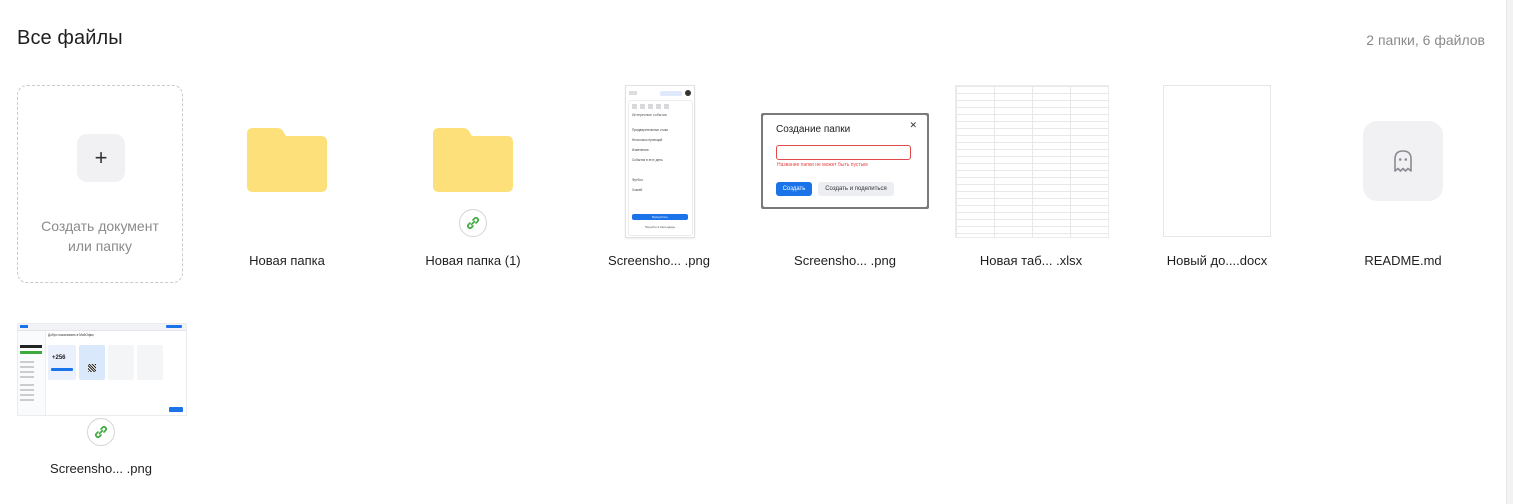 The image size is (1513, 504). Describe the element at coordinates (660, 227) in the screenshot. I see `thumb-menu-footer: Перейти в Календарь` at that location.